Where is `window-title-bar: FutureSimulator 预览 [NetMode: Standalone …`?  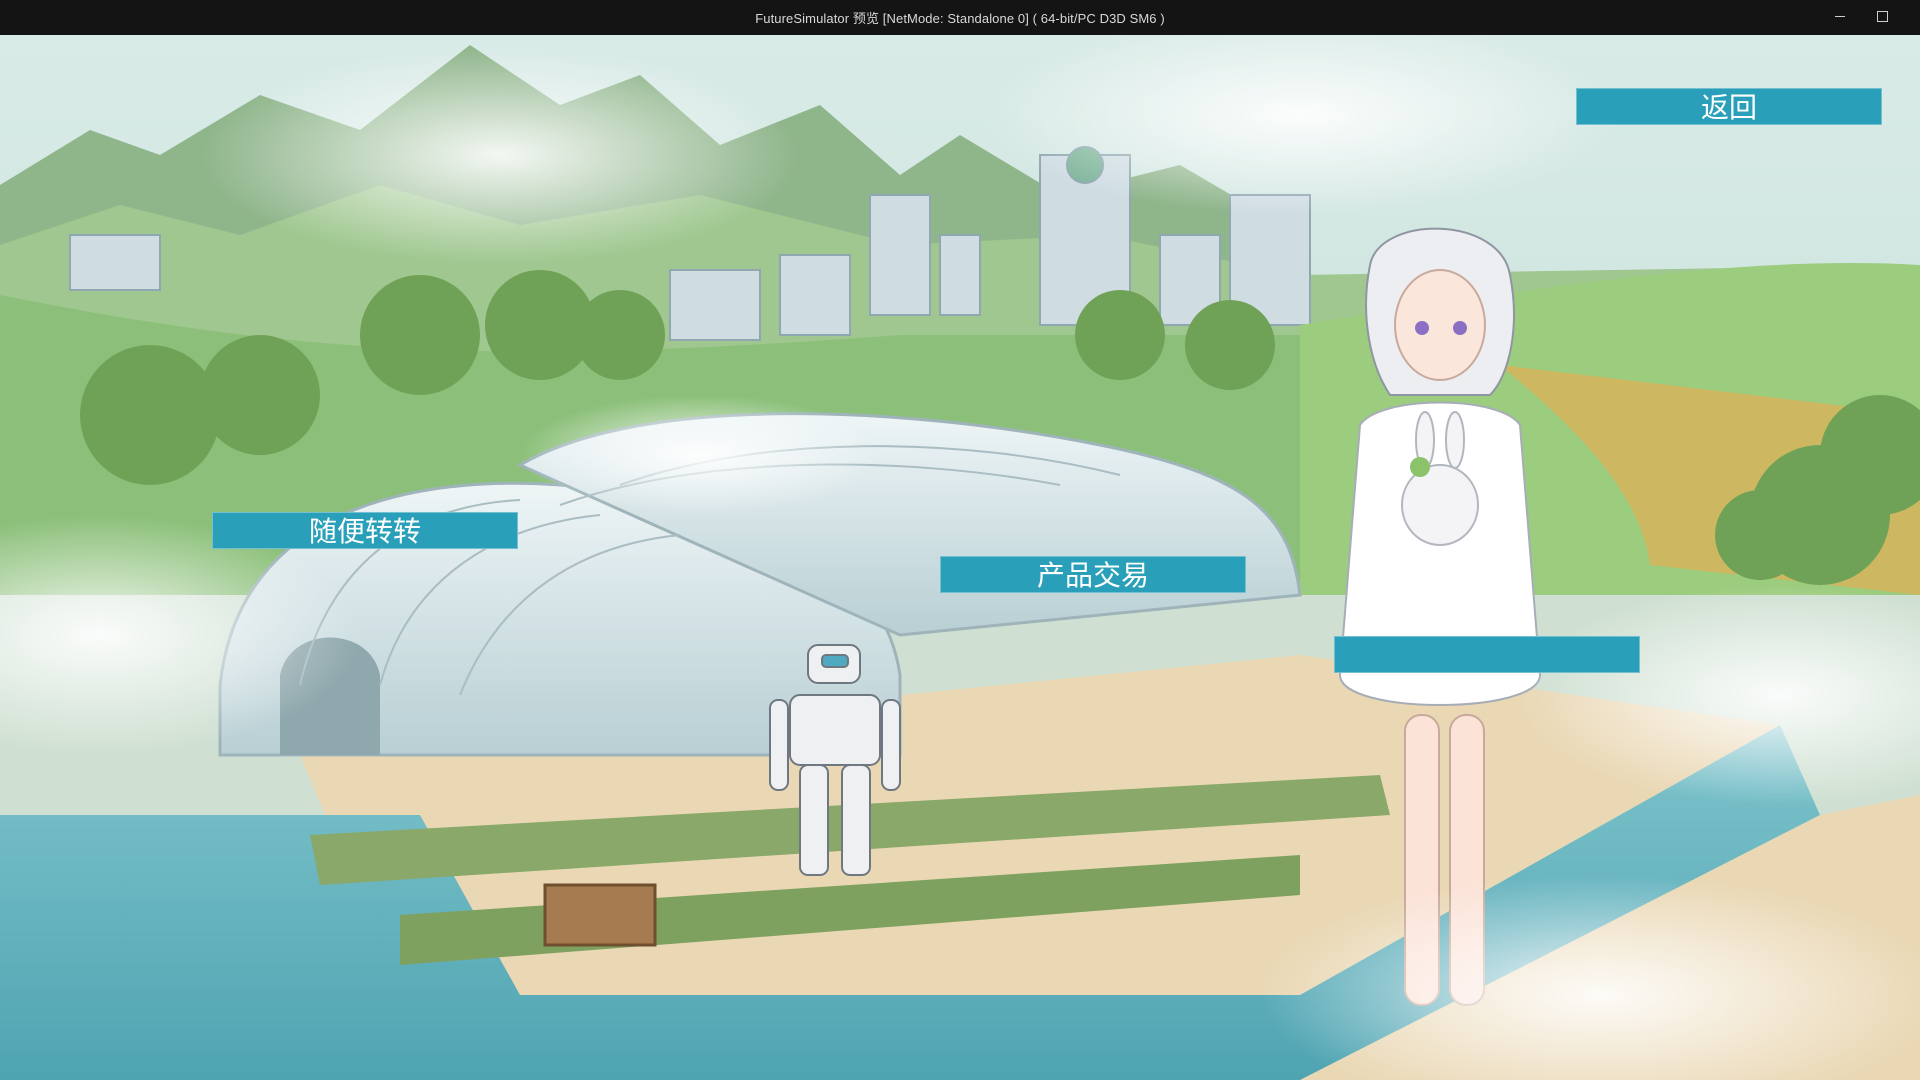 window-title-bar: FutureSimulator 预览 [NetMode: Standalone … is located at coordinates (960, 17).